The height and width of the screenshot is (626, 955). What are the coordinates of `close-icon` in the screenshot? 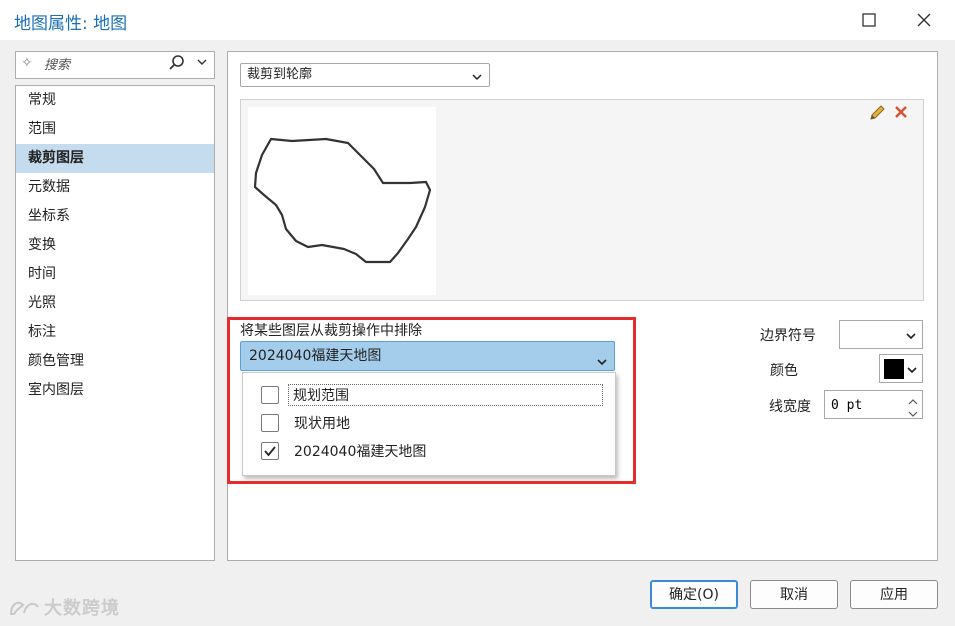 It's located at (924, 20).